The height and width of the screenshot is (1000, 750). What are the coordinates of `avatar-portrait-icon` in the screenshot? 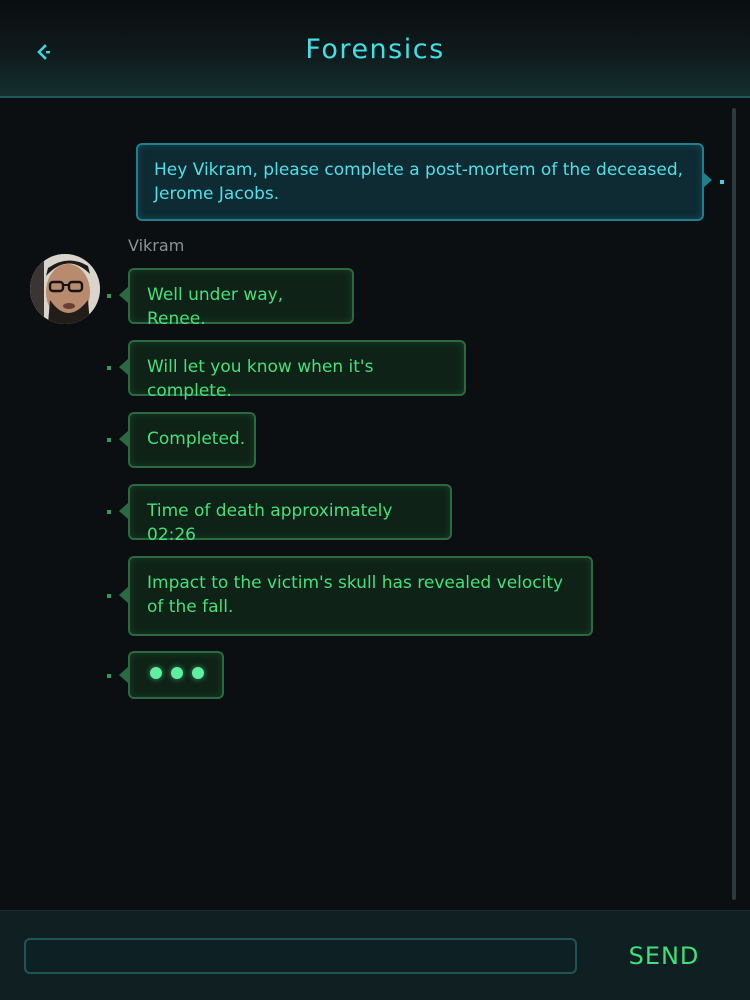 It's located at (65, 289).